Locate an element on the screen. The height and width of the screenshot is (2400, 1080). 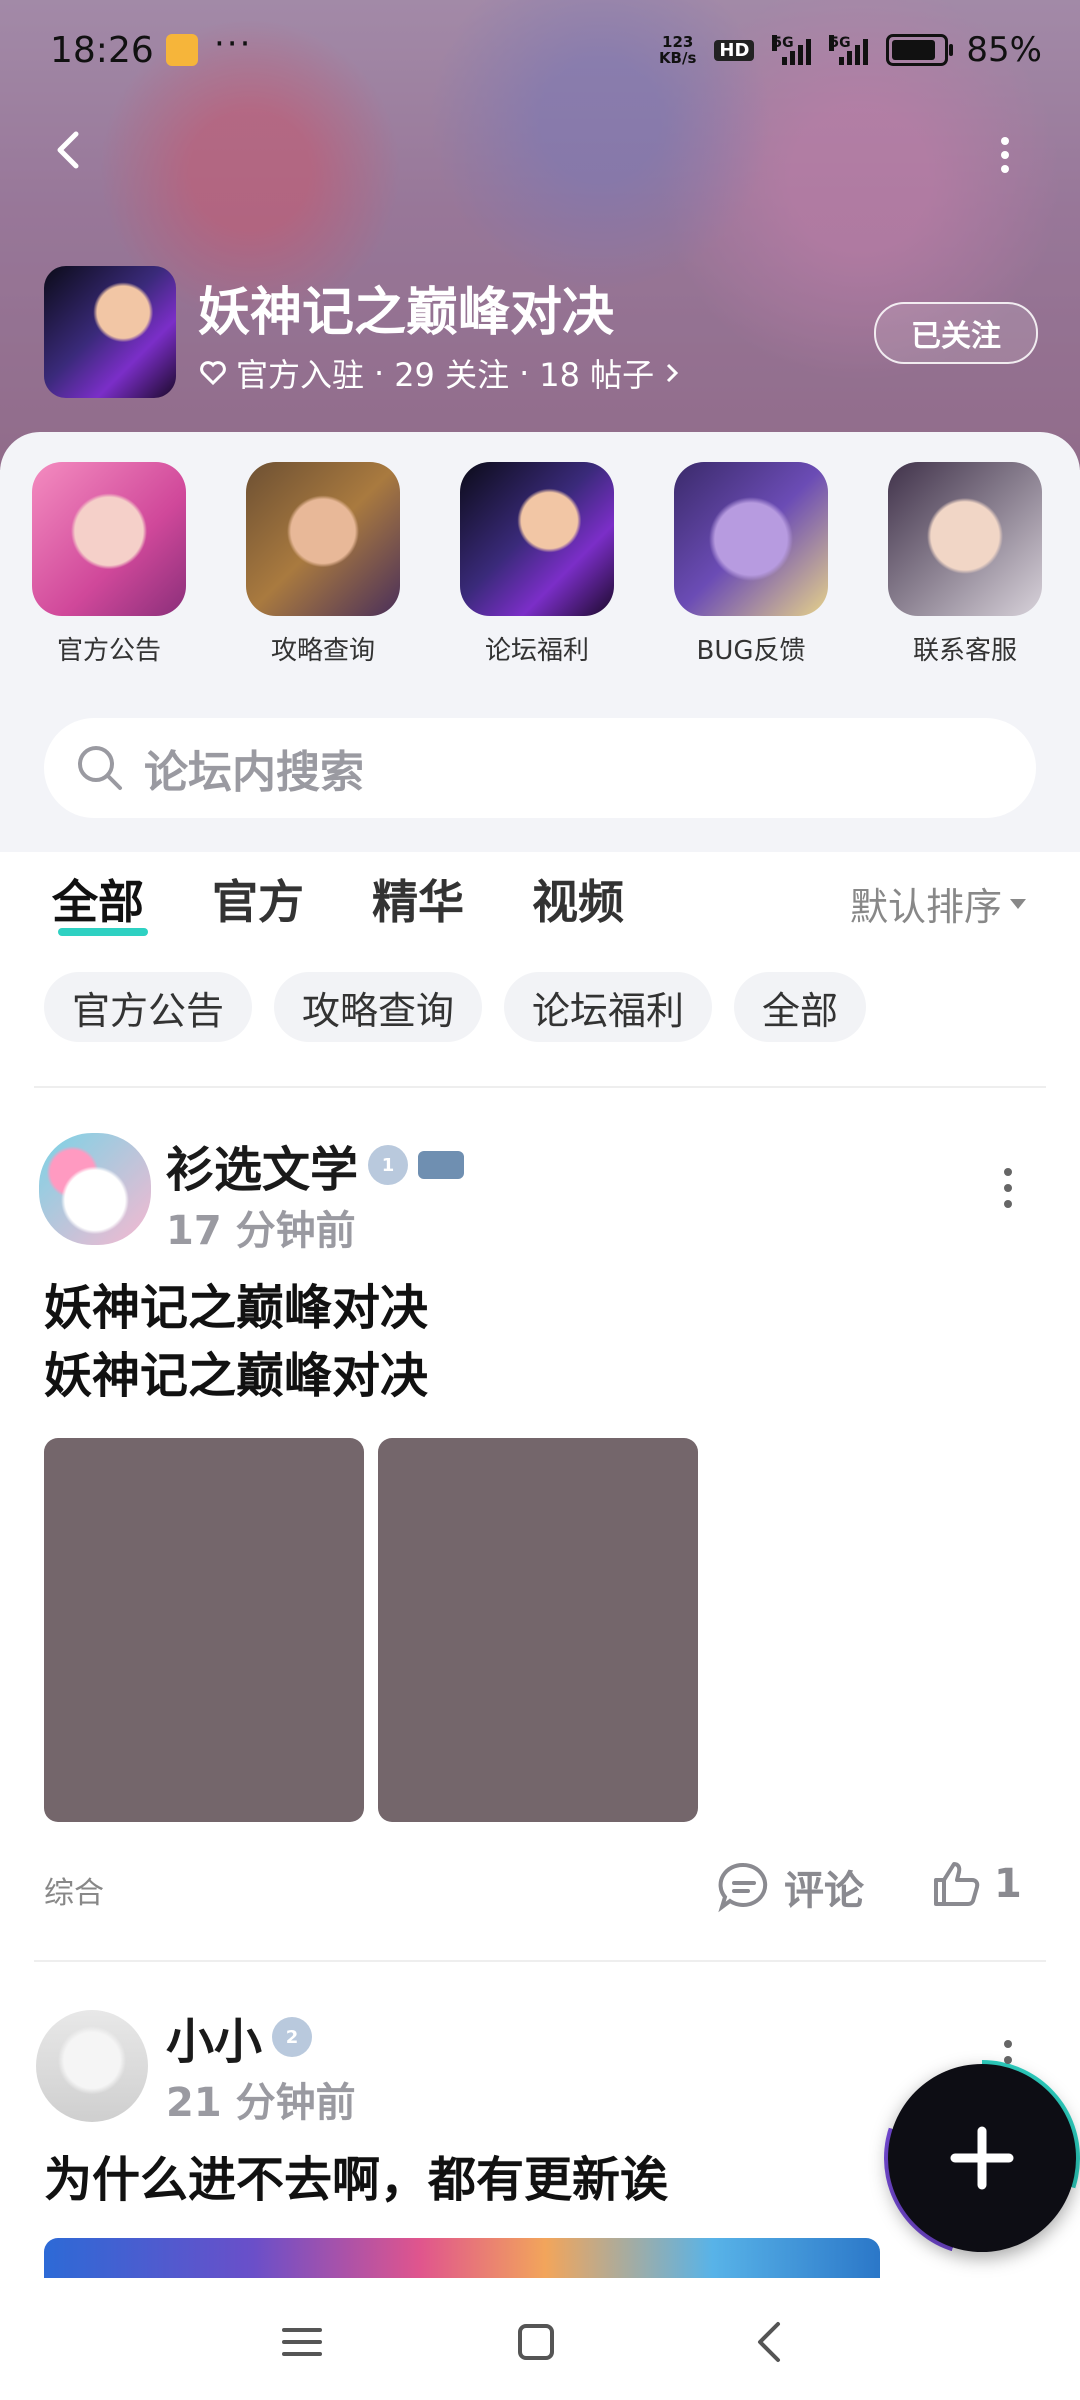
sort-label: 默认排序 is located at coordinates (926, 907).